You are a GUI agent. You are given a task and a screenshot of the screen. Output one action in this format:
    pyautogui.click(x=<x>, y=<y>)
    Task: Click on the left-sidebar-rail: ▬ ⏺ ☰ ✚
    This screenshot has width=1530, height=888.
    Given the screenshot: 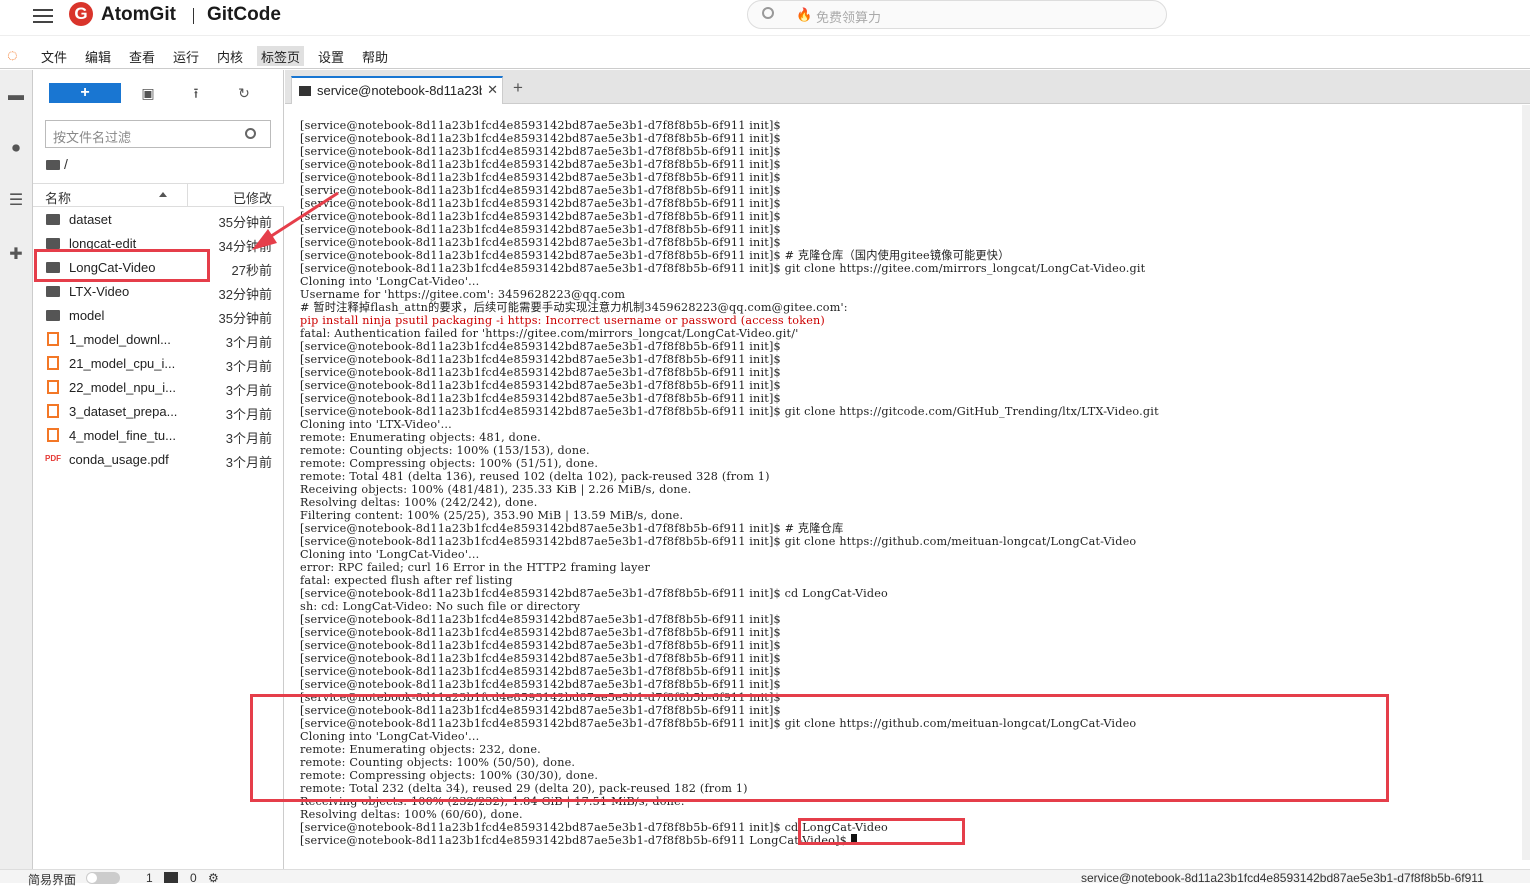 What is the action you would take?
    pyautogui.click(x=16, y=470)
    